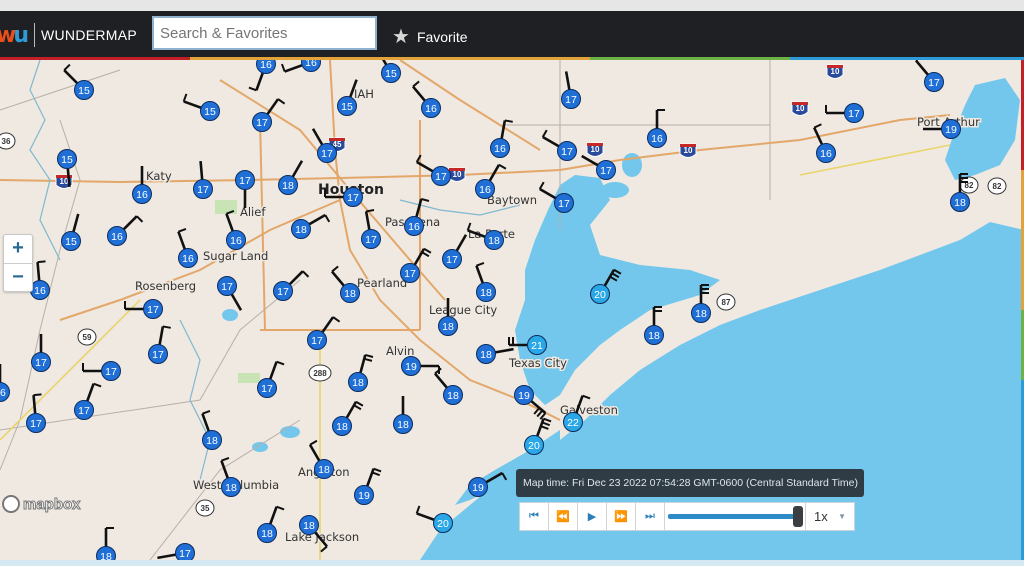 Image resolution: width=1024 pixels, height=566 pixels. What do you see at coordinates (442, 36) in the screenshot?
I see `favorite-label: Favorite` at bounding box center [442, 36].